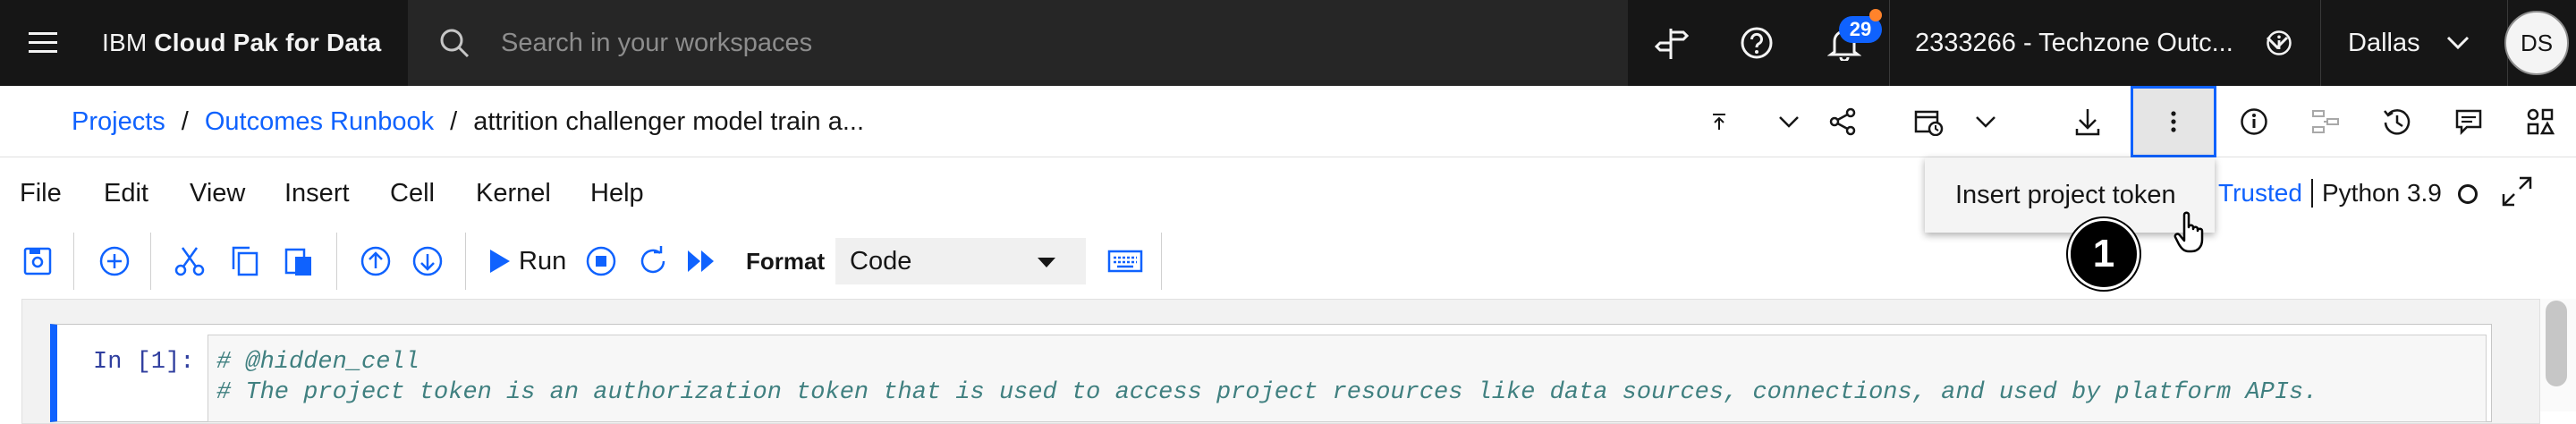 The width and height of the screenshot is (2576, 424). What do you see at coordinates (217, 193) in the screenshot?
I see `menu-view: View` at bounding box center [217, 193].